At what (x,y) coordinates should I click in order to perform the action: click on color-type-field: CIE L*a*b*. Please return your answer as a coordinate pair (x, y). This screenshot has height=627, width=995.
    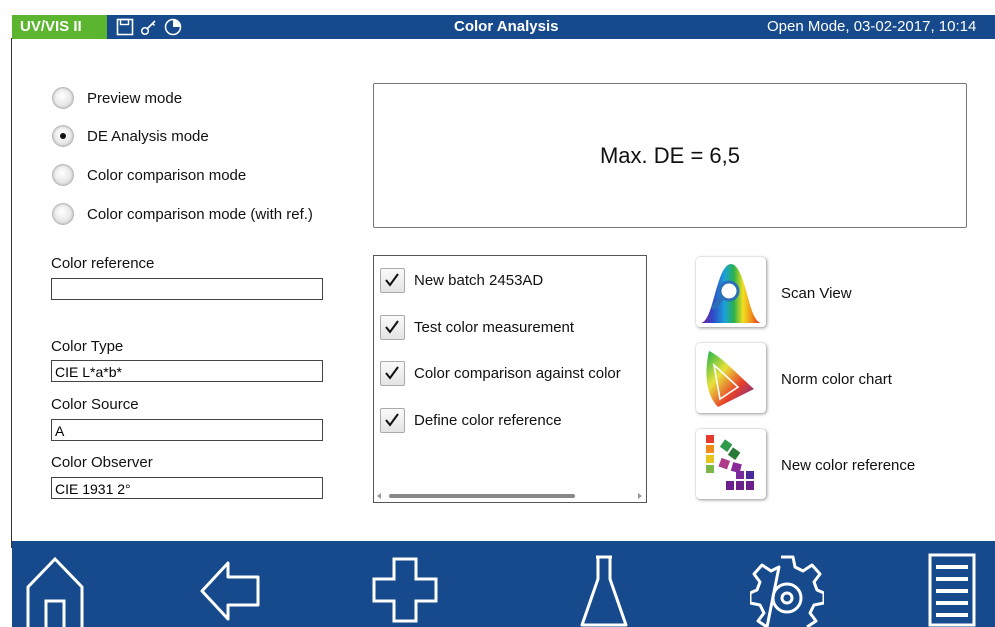
    Looking at the image, I should click on (187, 371).